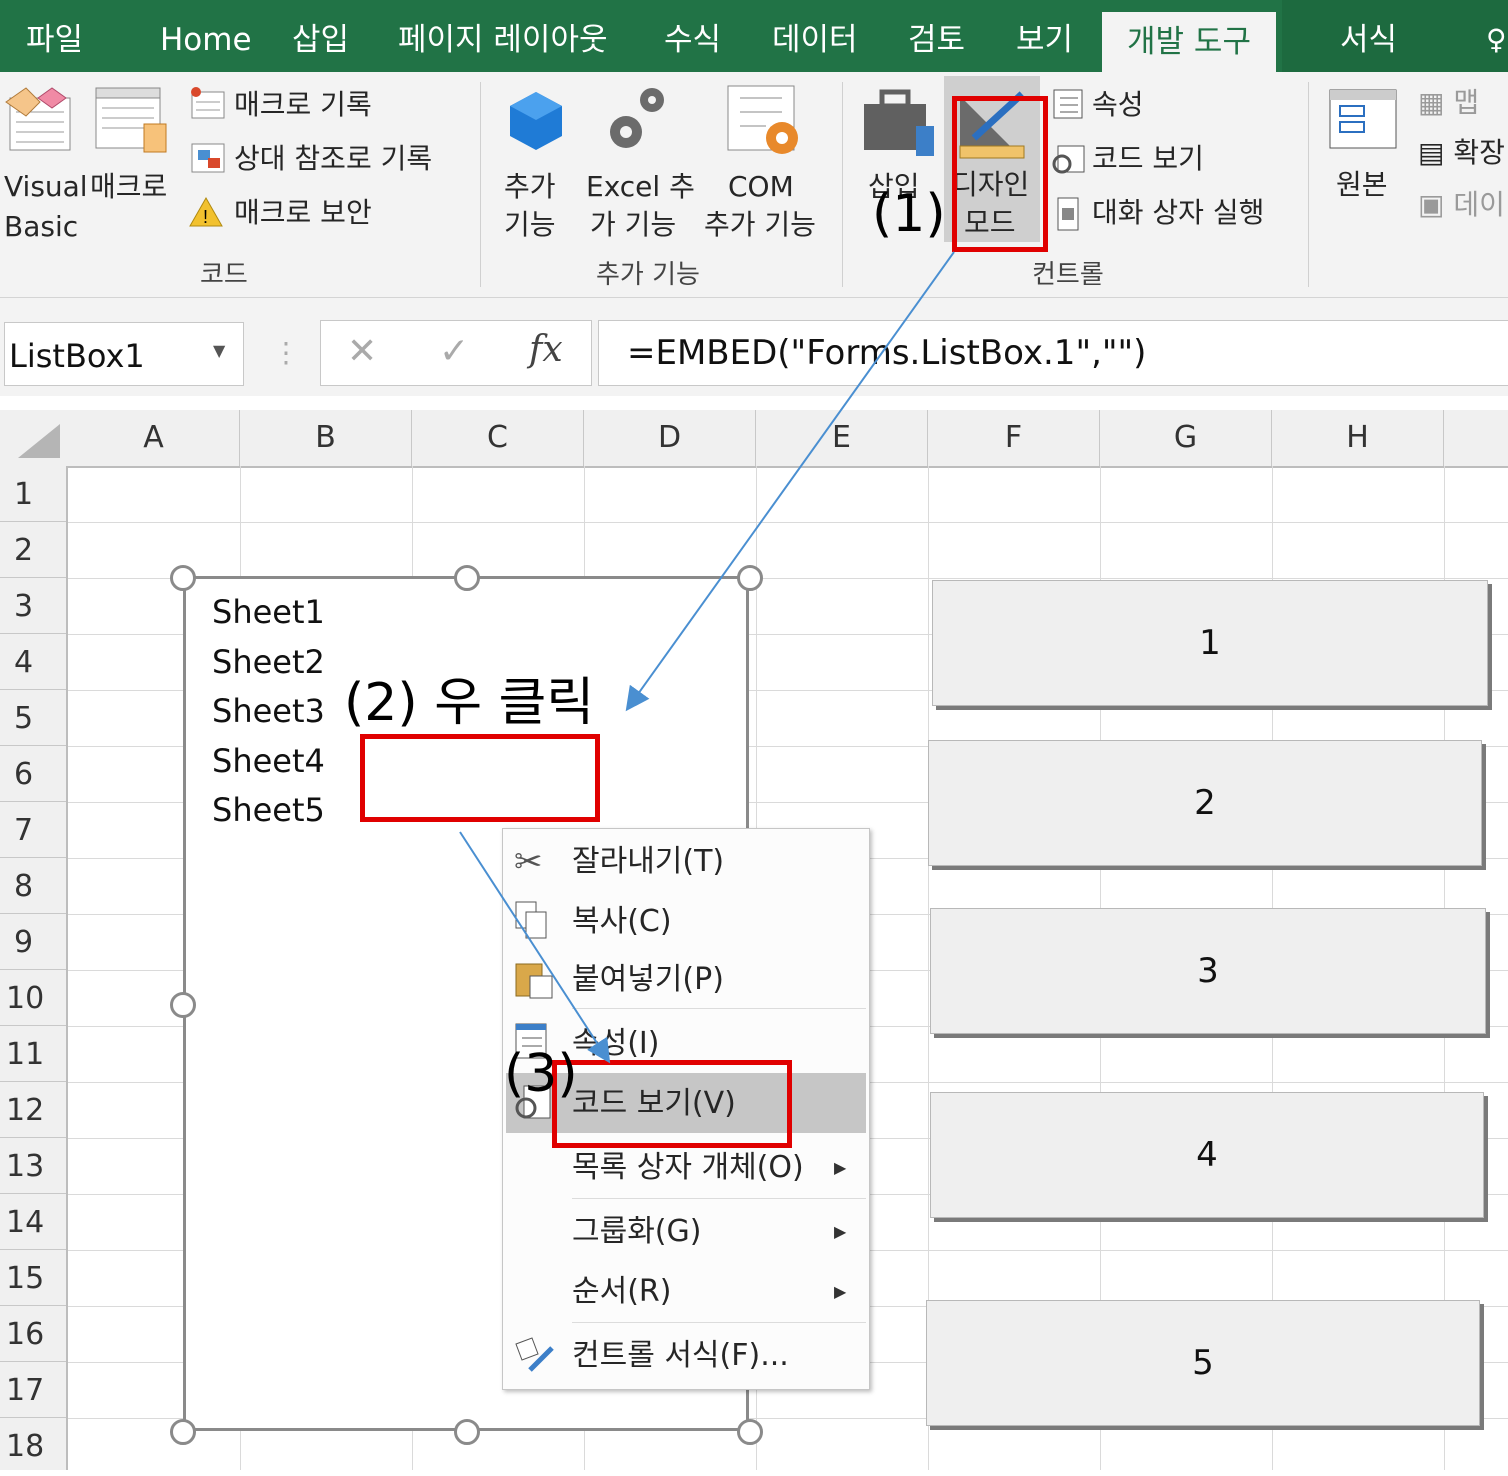  Describe the element at coordinates (1208, 971) in the screenshot. I see `sheet-button-3: 3` at that location.